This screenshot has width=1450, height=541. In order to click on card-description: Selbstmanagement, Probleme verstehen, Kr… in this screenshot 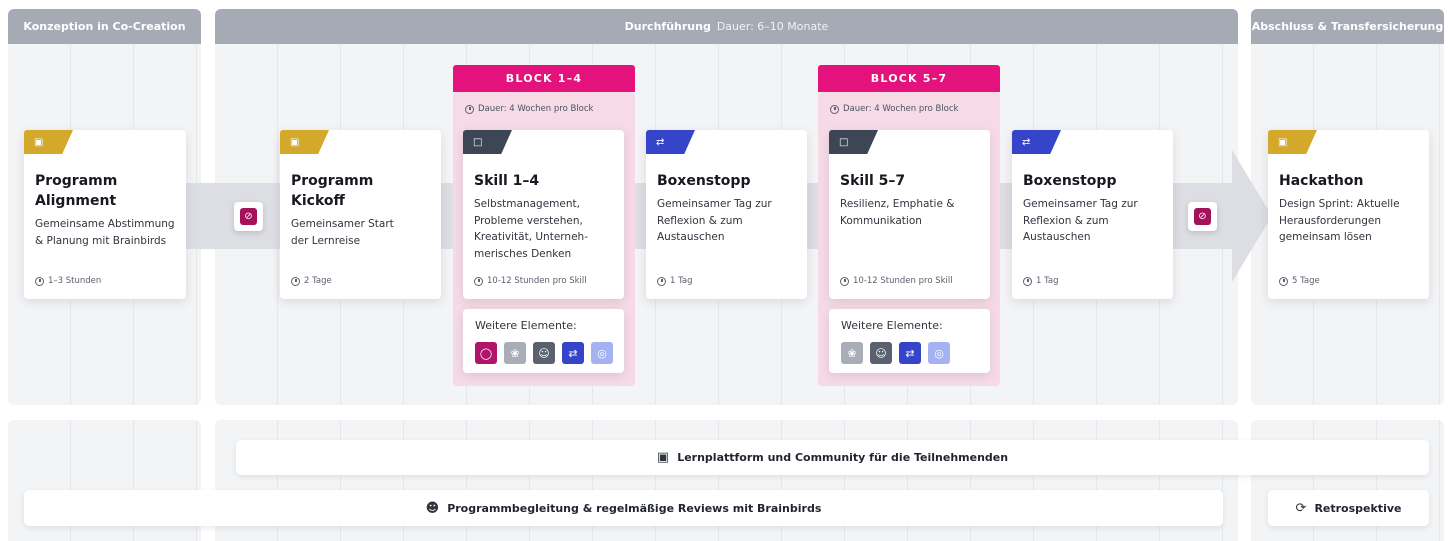, I will do `click(531, 229)`.